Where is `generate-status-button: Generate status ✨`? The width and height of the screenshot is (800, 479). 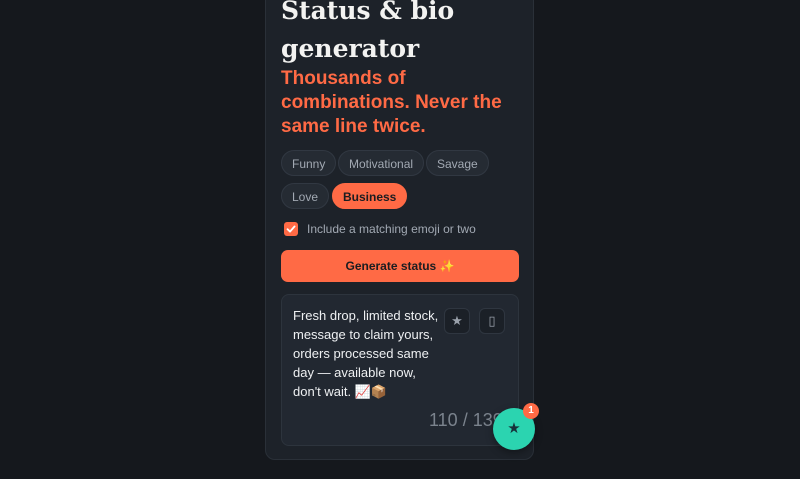
generate-status-button: Generate status ✨ is located at coordinates (400, 266).